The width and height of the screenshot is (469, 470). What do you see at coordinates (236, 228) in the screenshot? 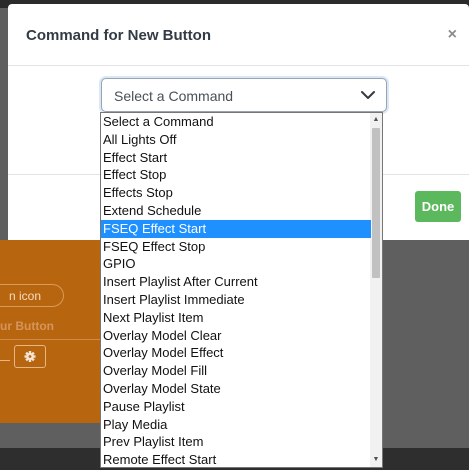
I see `dropdown-option-selected: FSEQ Effect Start` at bounding box center [236, 228].